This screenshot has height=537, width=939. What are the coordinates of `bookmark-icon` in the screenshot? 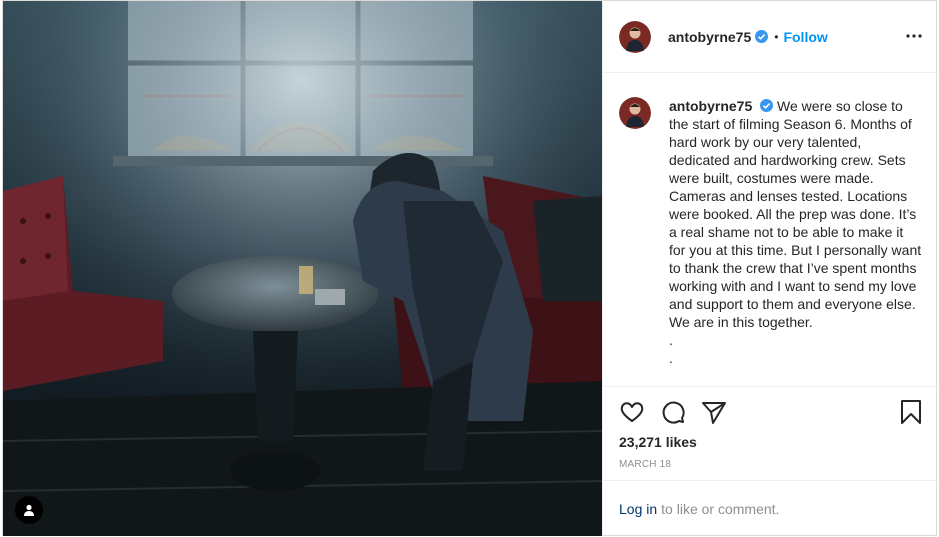 It's located at (911, 412).